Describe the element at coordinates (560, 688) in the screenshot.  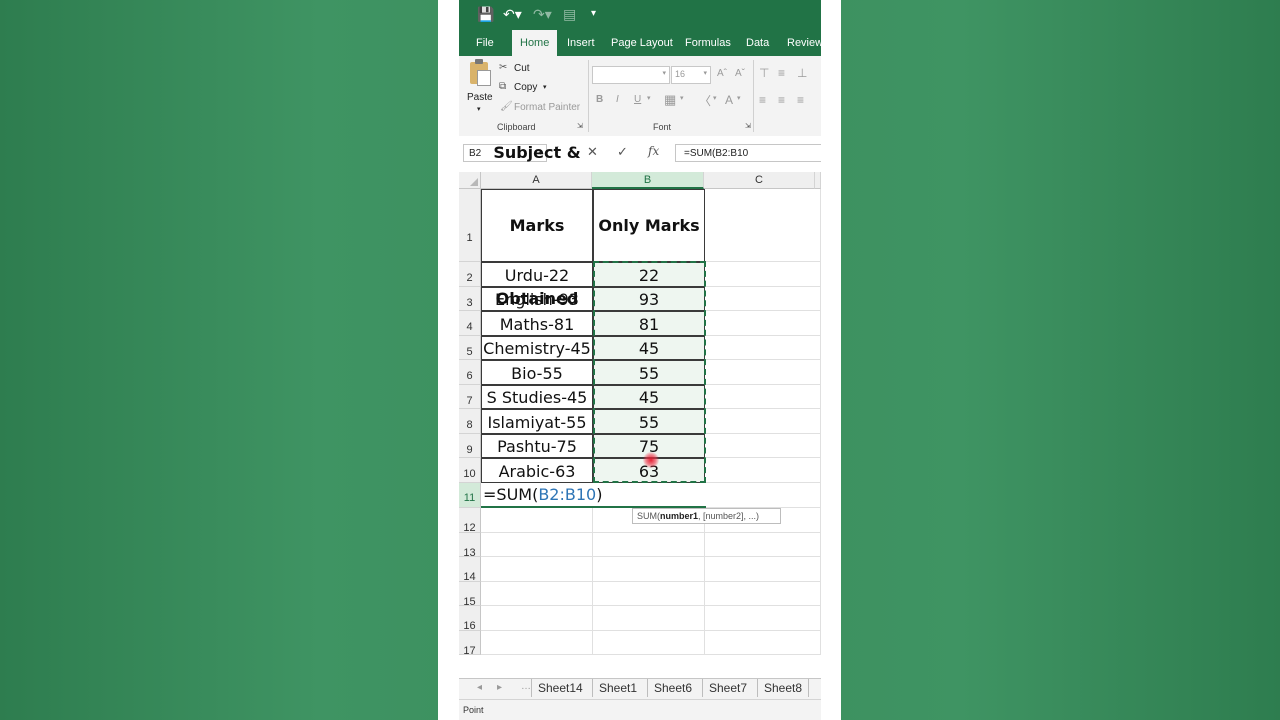
I see `sheet-tab: Sheet14` at that location.